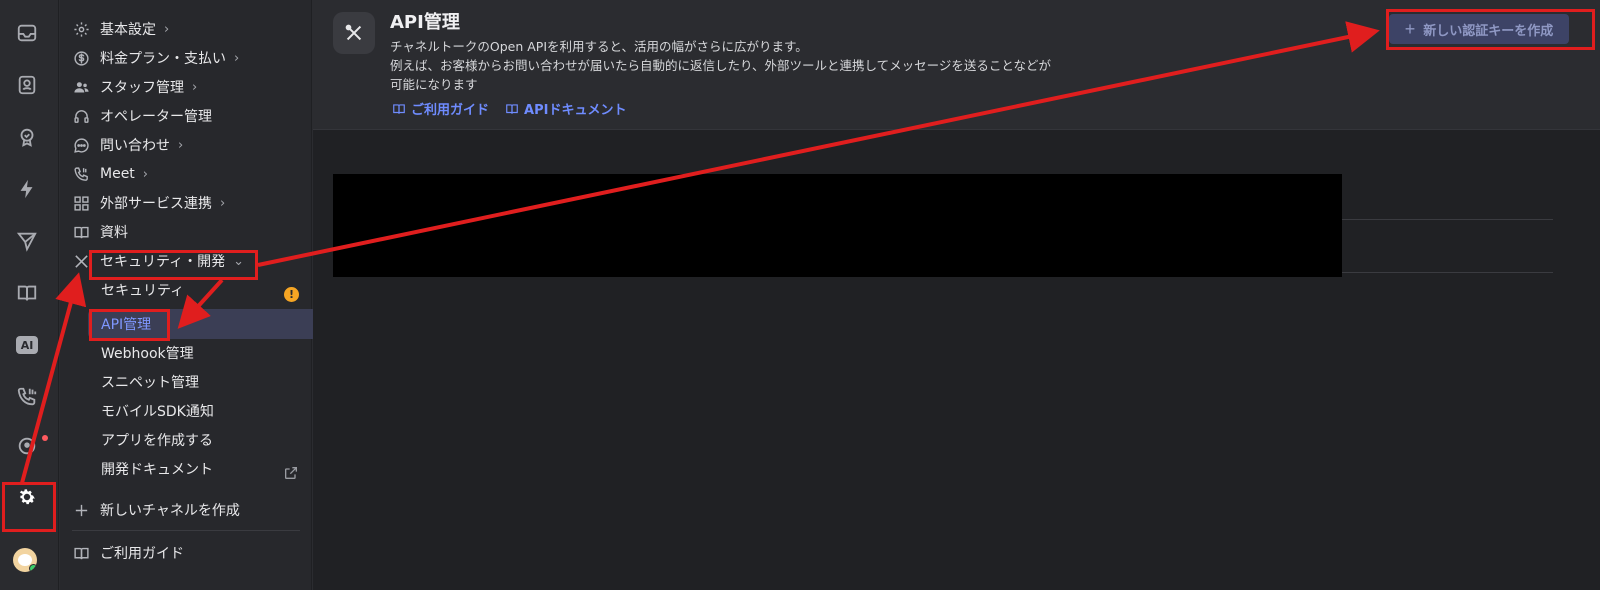 The image size is (1600, 590). I want to click on nav-item-security-dev: セキュリティ・開発 ⌄, so click(158, 261).